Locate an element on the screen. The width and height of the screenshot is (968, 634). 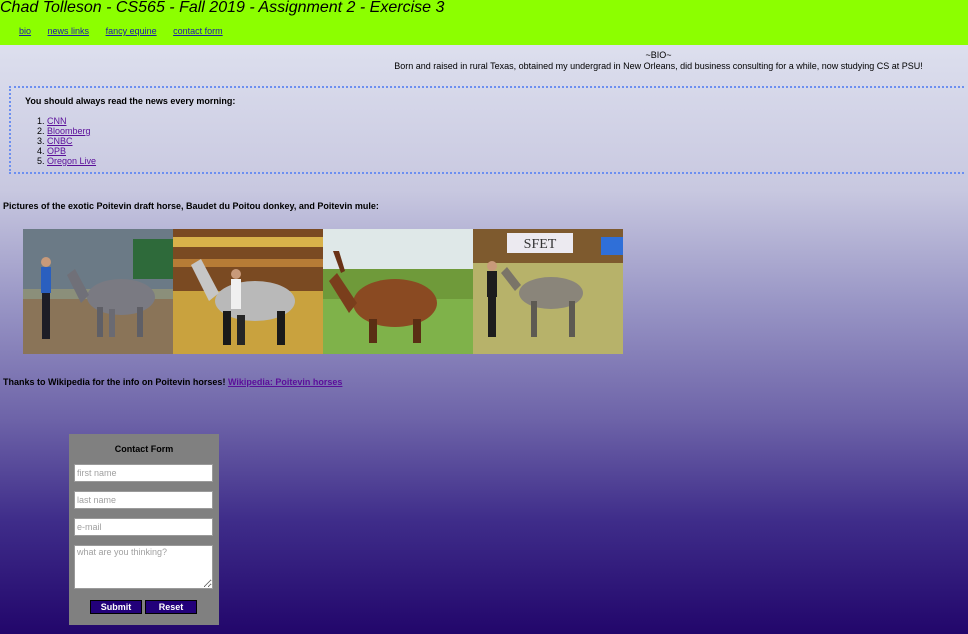
news-link-cnbc: CNBC is located at coordinates (60, 141).